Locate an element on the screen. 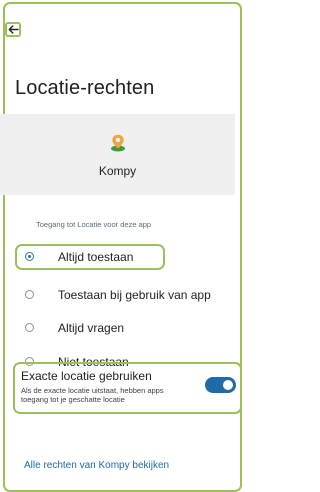  option-label: Toestaan bij gebruik van app is located at coordinates (134, 295).